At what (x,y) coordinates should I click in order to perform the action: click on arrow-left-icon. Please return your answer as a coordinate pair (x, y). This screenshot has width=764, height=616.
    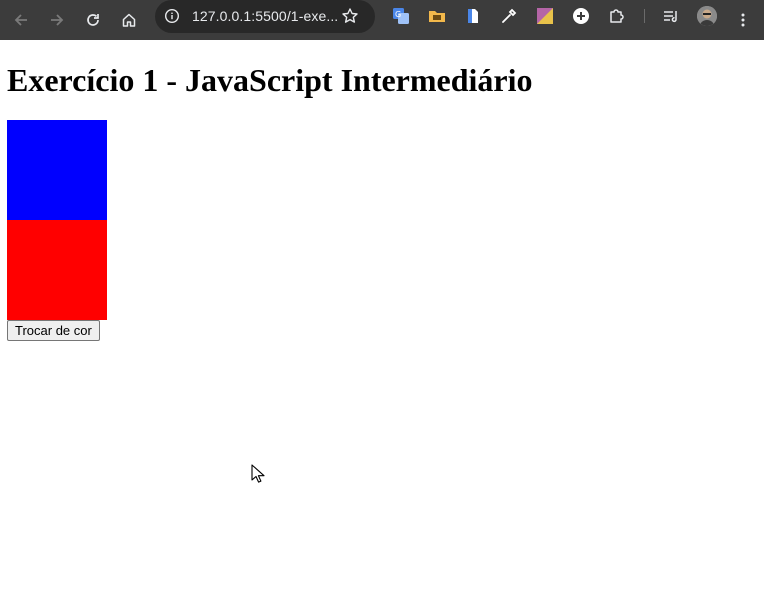
    Looking at the image, I should click on (20, 20).